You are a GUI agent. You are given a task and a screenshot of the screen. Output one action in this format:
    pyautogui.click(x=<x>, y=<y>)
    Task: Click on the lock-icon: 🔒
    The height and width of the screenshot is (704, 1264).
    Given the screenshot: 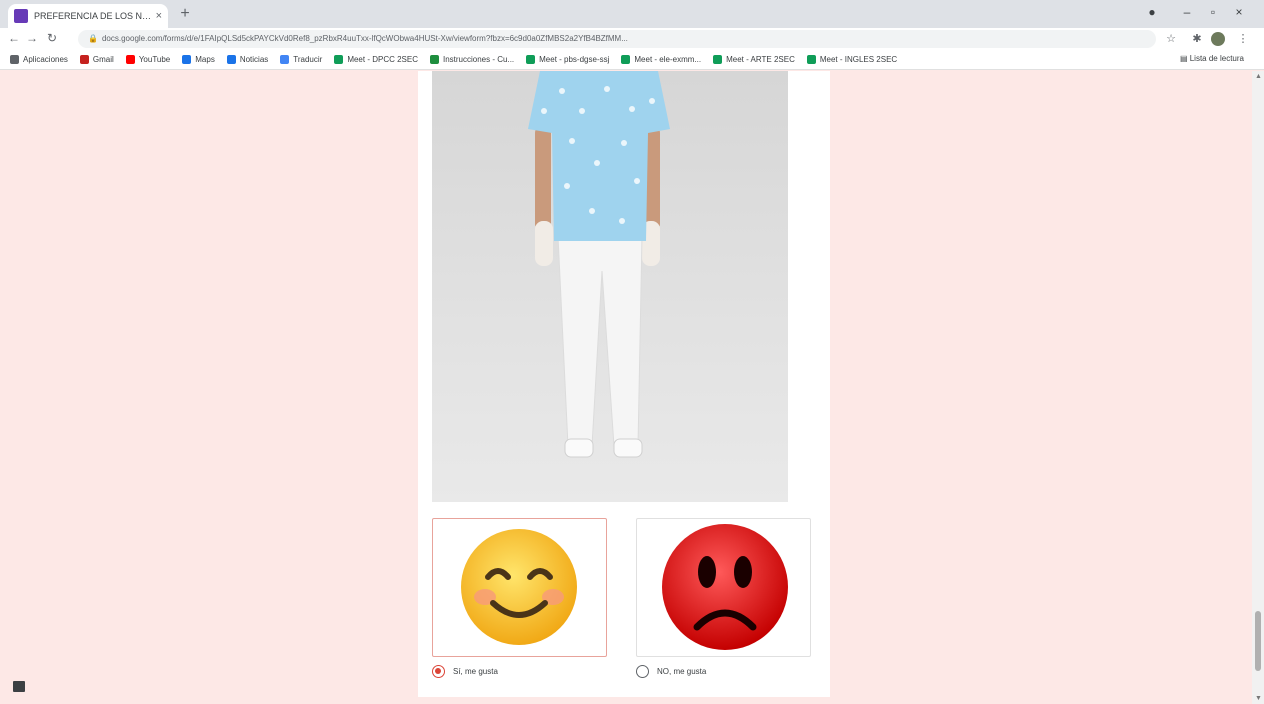 What is the action you would take?
    pyautogui.click(x=93, y=38)
    